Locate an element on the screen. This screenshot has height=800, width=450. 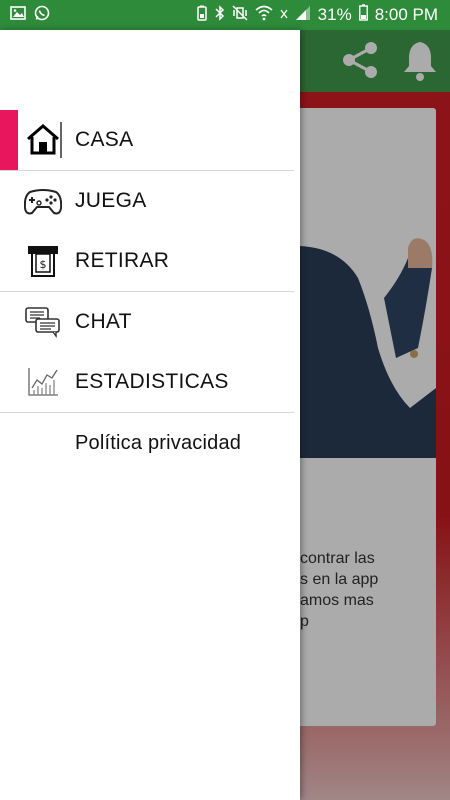
drawer-item-label: JUEGA is located at coordinates (111, 200).